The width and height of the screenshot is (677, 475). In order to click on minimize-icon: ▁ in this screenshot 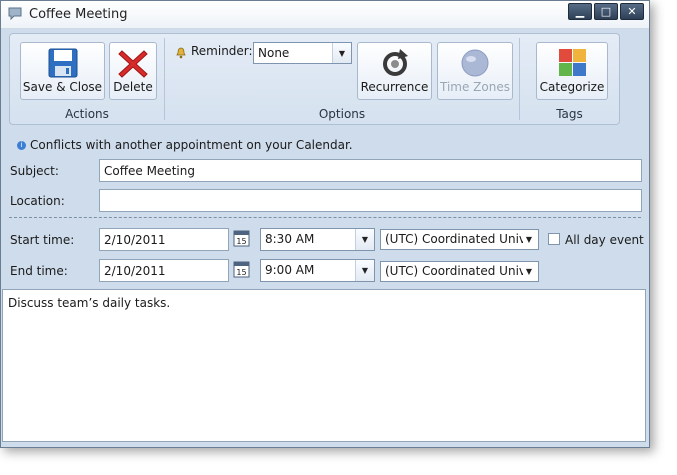, I will do `click(580, 11)`.